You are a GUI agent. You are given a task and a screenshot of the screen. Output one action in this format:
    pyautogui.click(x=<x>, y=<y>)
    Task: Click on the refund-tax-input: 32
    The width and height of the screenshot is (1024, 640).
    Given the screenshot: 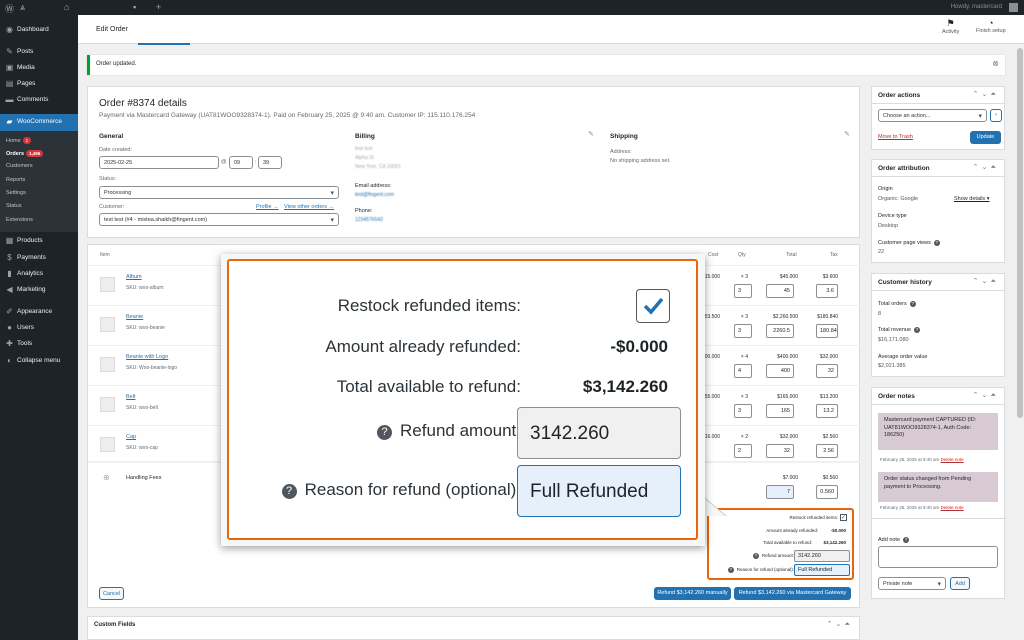 What is the action you would take?
    pyautogui.click(x=827, y=371)
    